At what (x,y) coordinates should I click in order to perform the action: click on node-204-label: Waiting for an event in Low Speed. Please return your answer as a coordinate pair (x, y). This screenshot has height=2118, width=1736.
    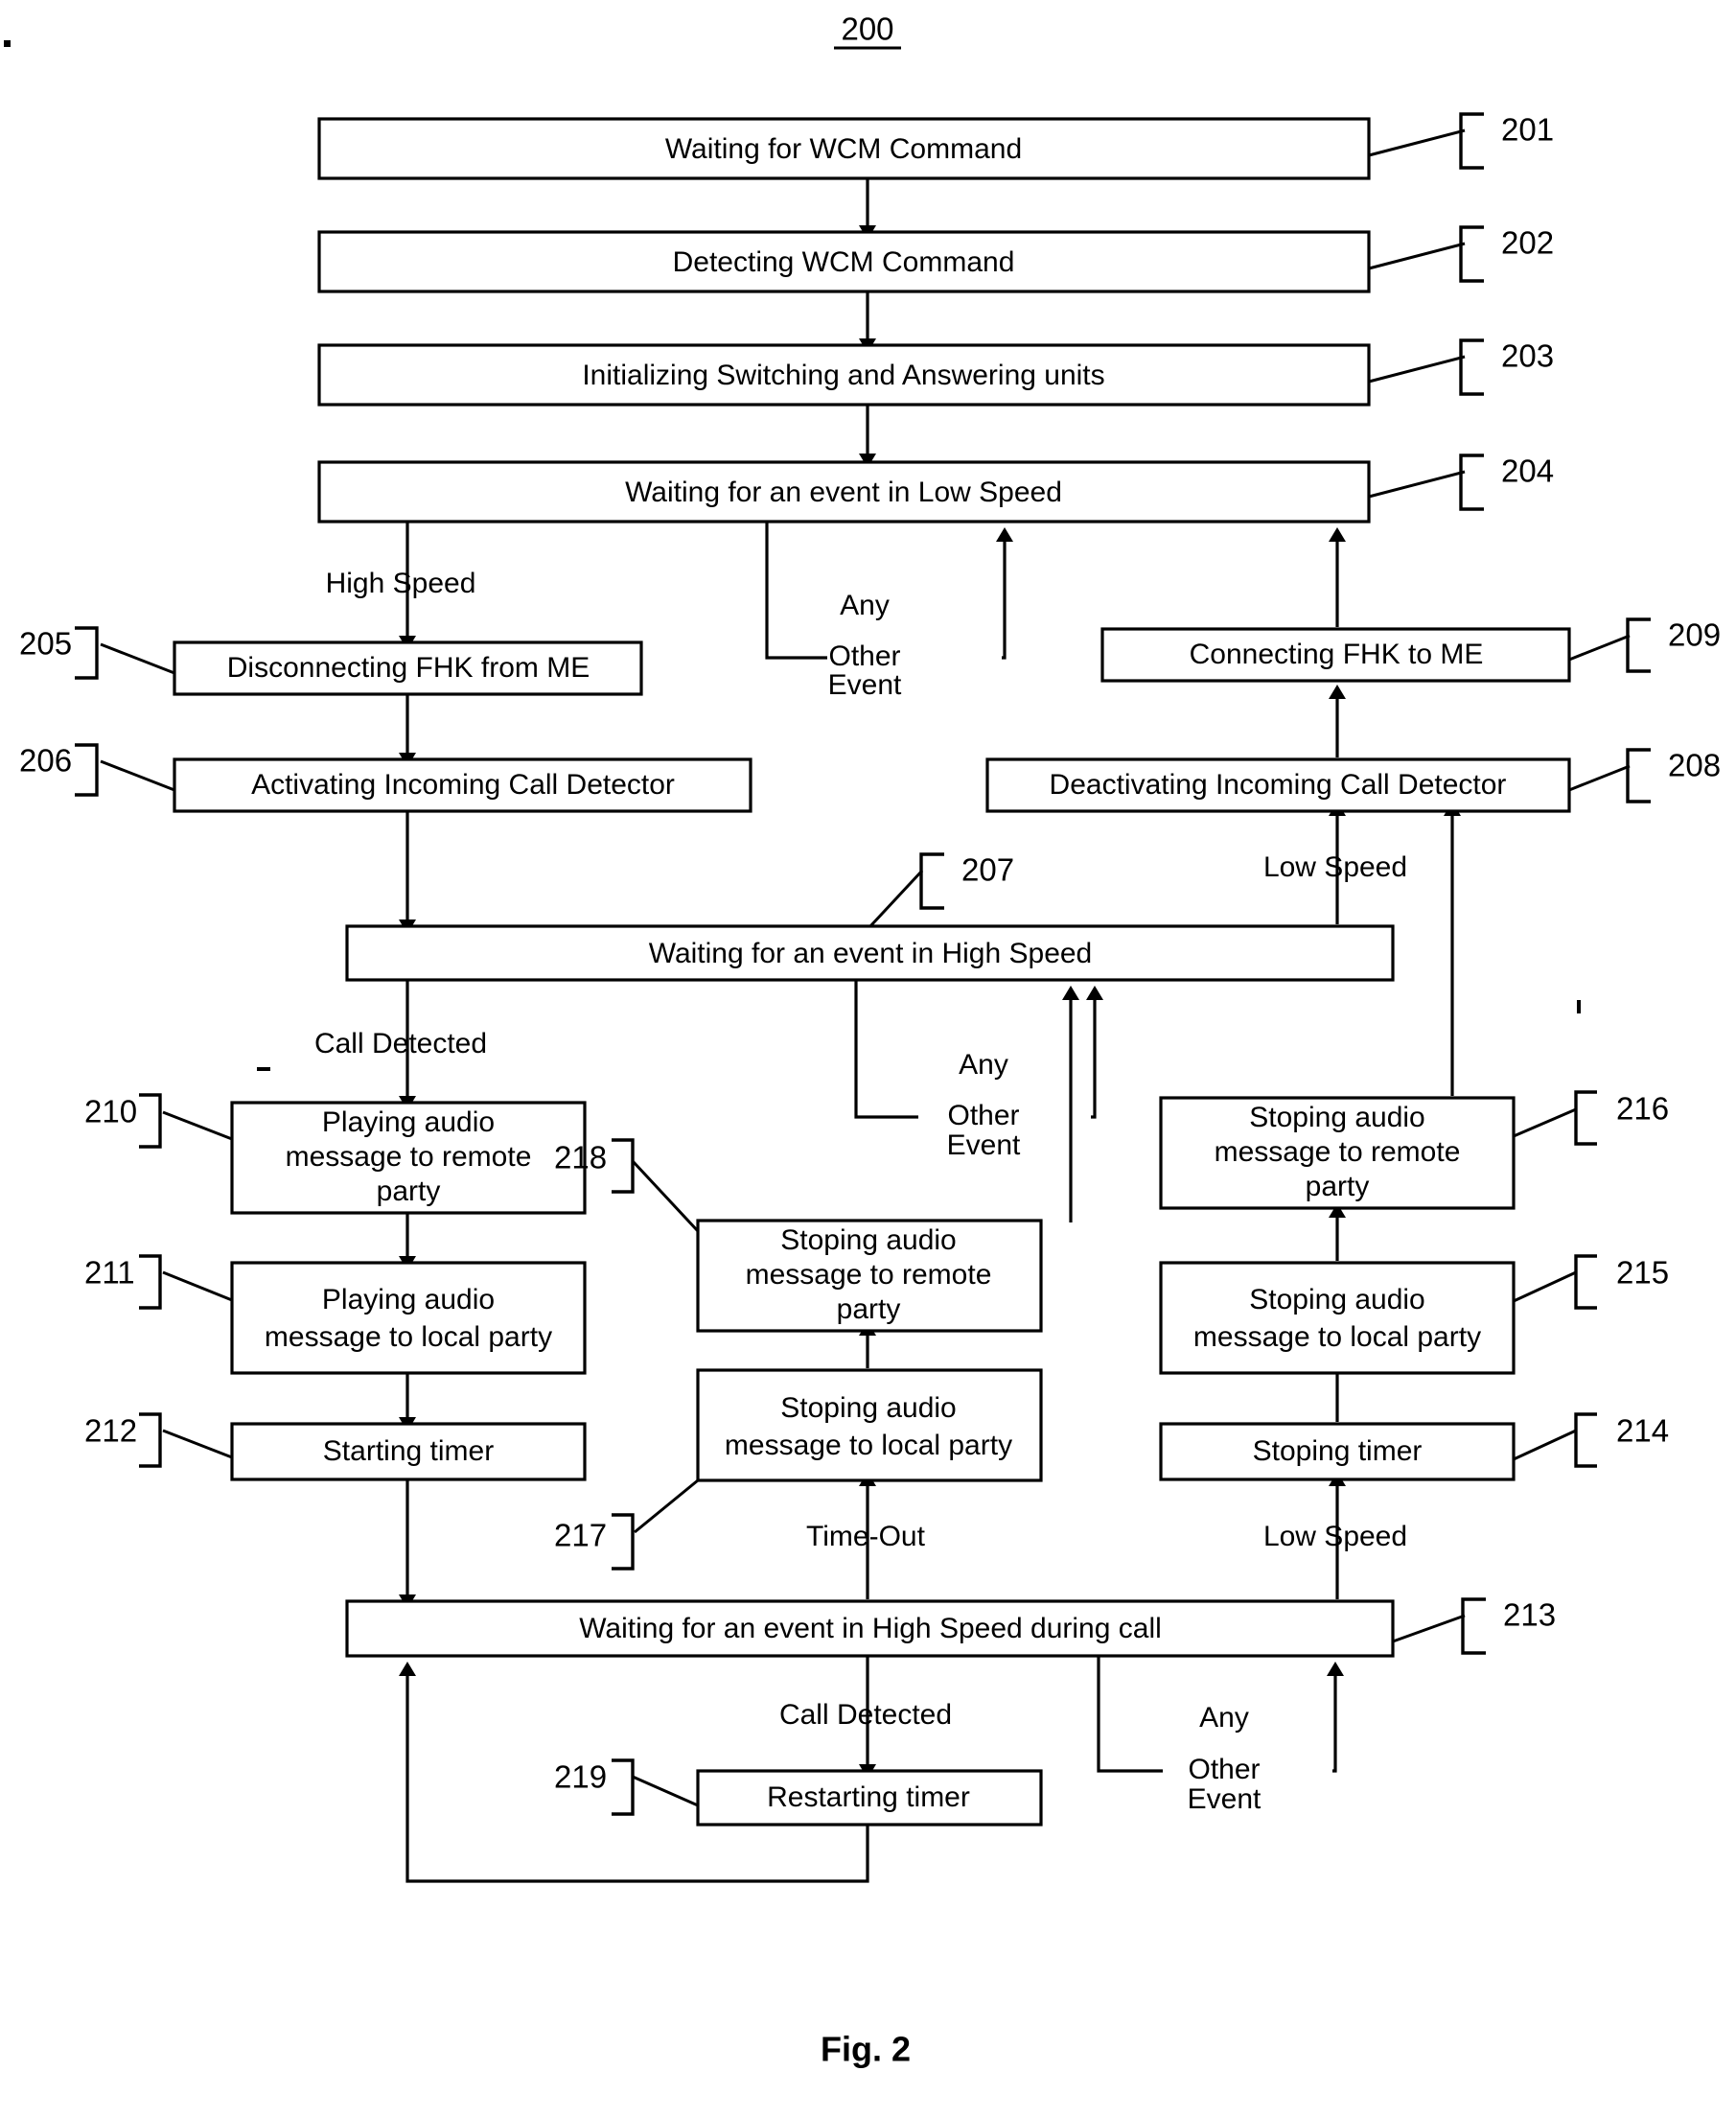
    Looking at the image, I should click on (844, 493).